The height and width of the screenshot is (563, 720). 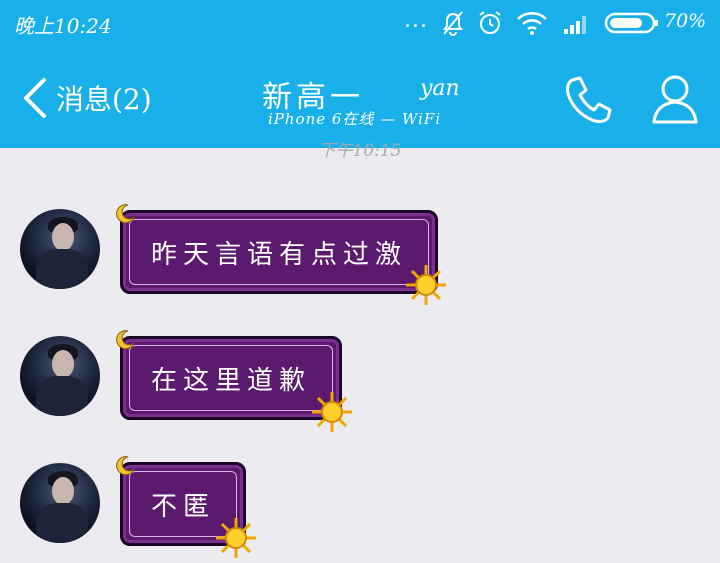 I want to click on phone-call-icon, so click(x=588, y=100).